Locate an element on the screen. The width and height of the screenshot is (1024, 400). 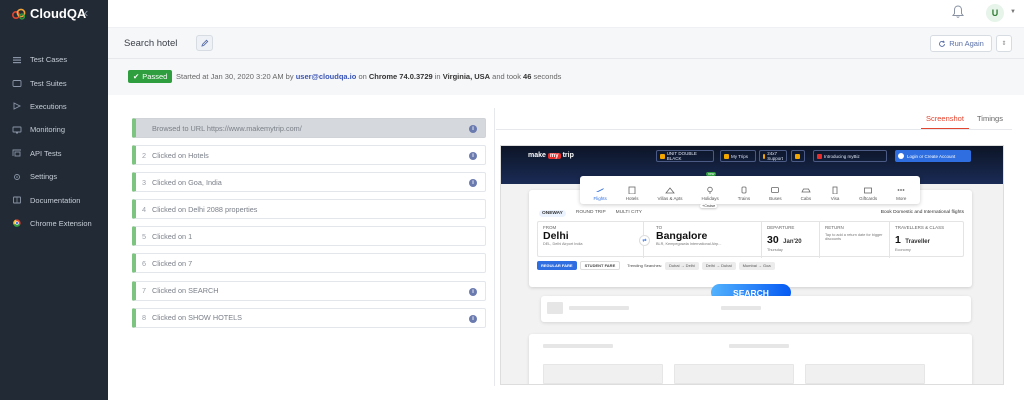
step-number: 7 is located at coordinates (144, 291).